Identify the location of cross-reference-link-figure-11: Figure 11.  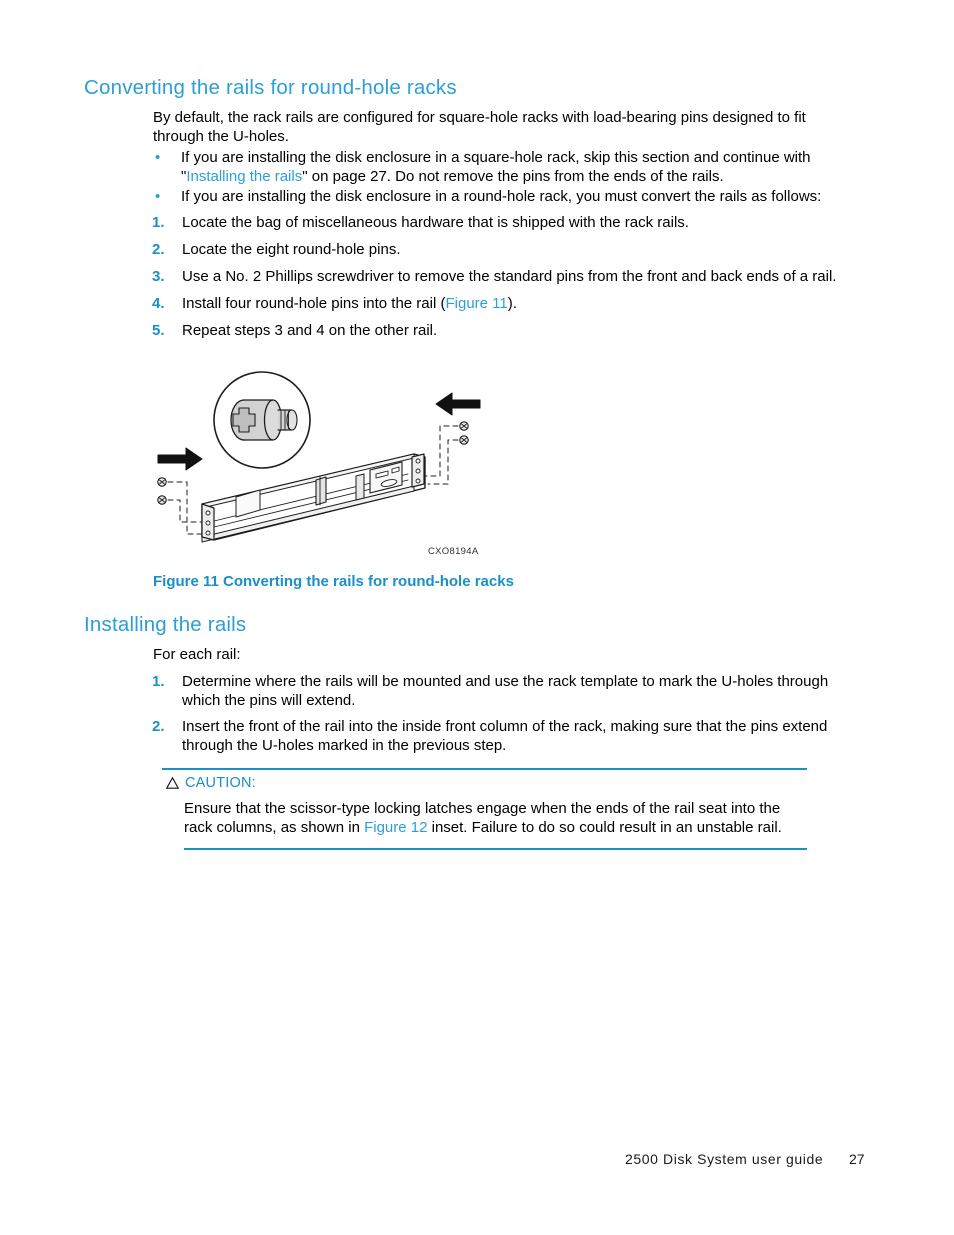
(476, 303).